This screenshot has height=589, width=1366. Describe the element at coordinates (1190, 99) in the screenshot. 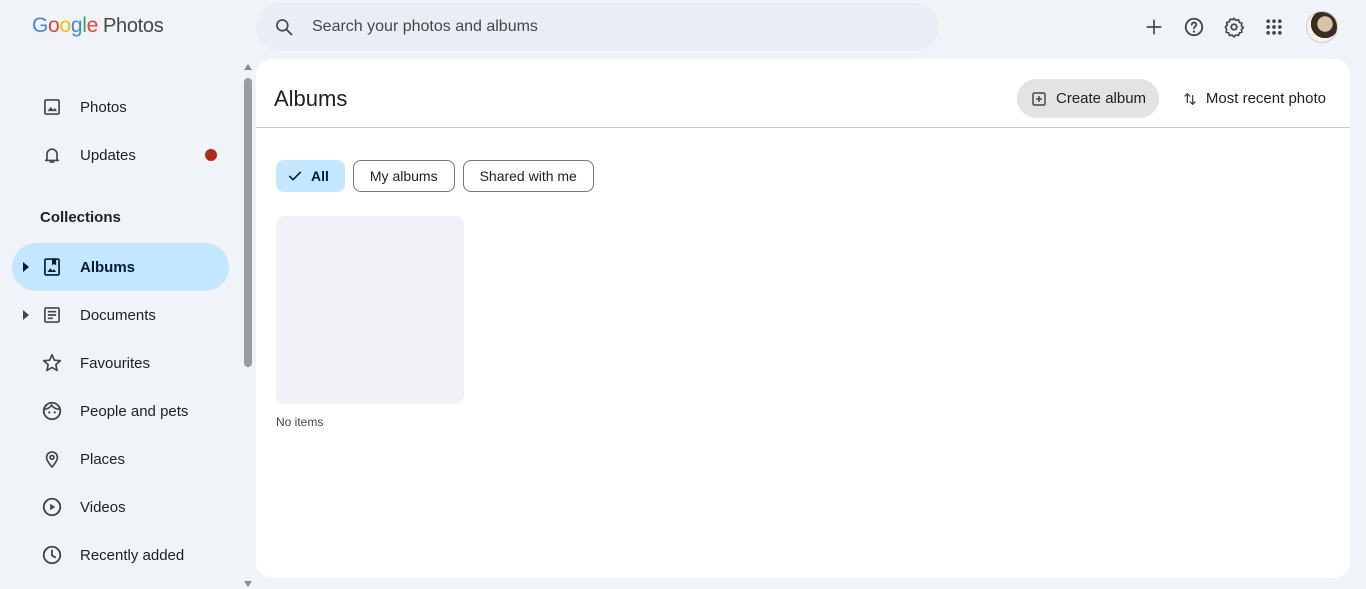

I see `sort-arrows-icon` at that location.